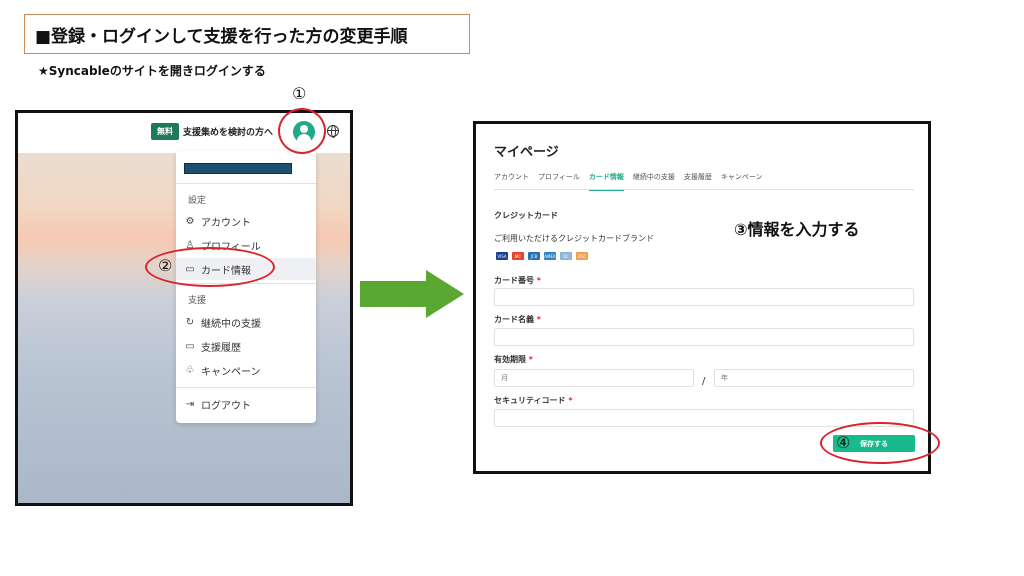 This screenshot has width=1024, height=576. Describe the element at coordinates (226, 223) in the screenshot. I see `menu-item-label: アカウント` at that location.